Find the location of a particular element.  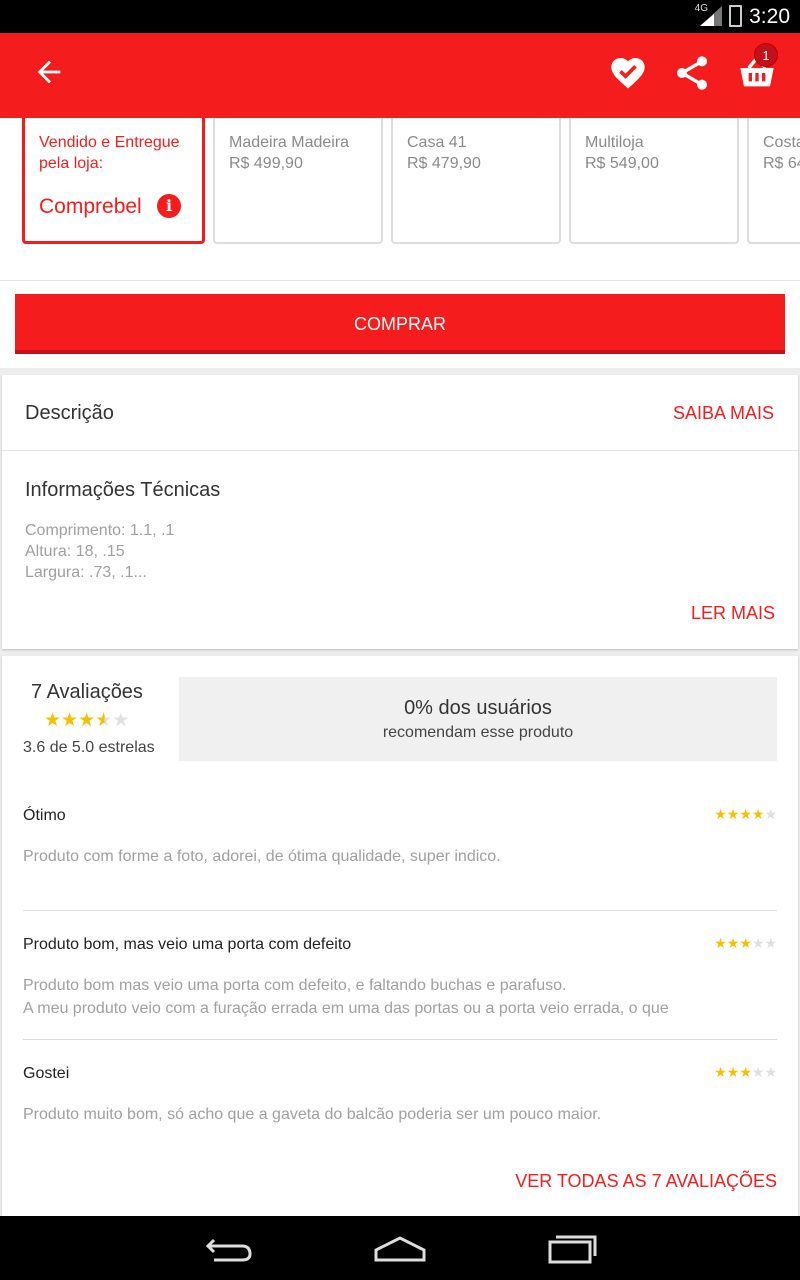

rating-average: 3.6 de 5.0 estrelas is located at coordinates (89, 747).